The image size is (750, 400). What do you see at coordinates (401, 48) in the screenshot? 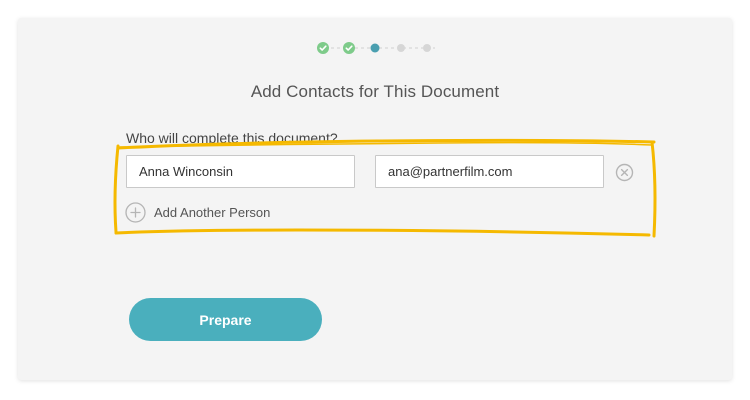
I see `step-4-pending-dot` at bounding box center [401, 48].